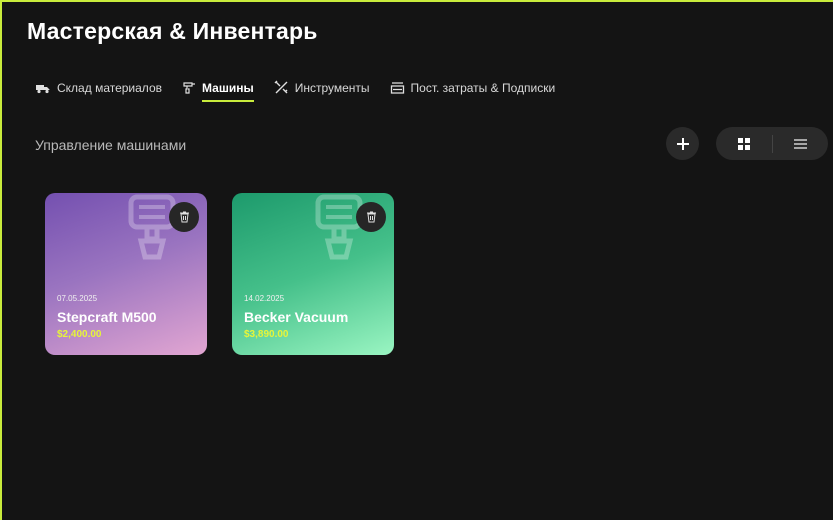 This screenshot has width=833, height=520. What do you see at coordinates (264, 298) in the screenshot?
I see `card-date: 14.02.2025` at bounding box center [264, 298].